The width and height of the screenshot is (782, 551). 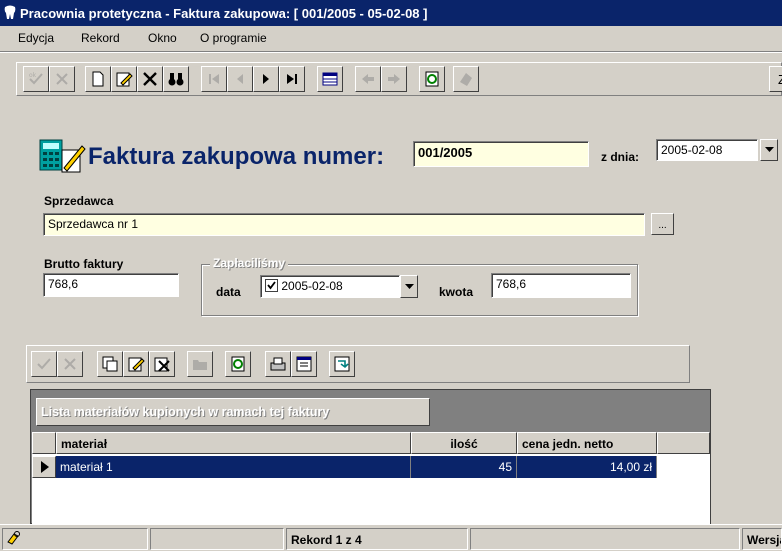 I want to click on last-record-button, so click(x=292, y=79).